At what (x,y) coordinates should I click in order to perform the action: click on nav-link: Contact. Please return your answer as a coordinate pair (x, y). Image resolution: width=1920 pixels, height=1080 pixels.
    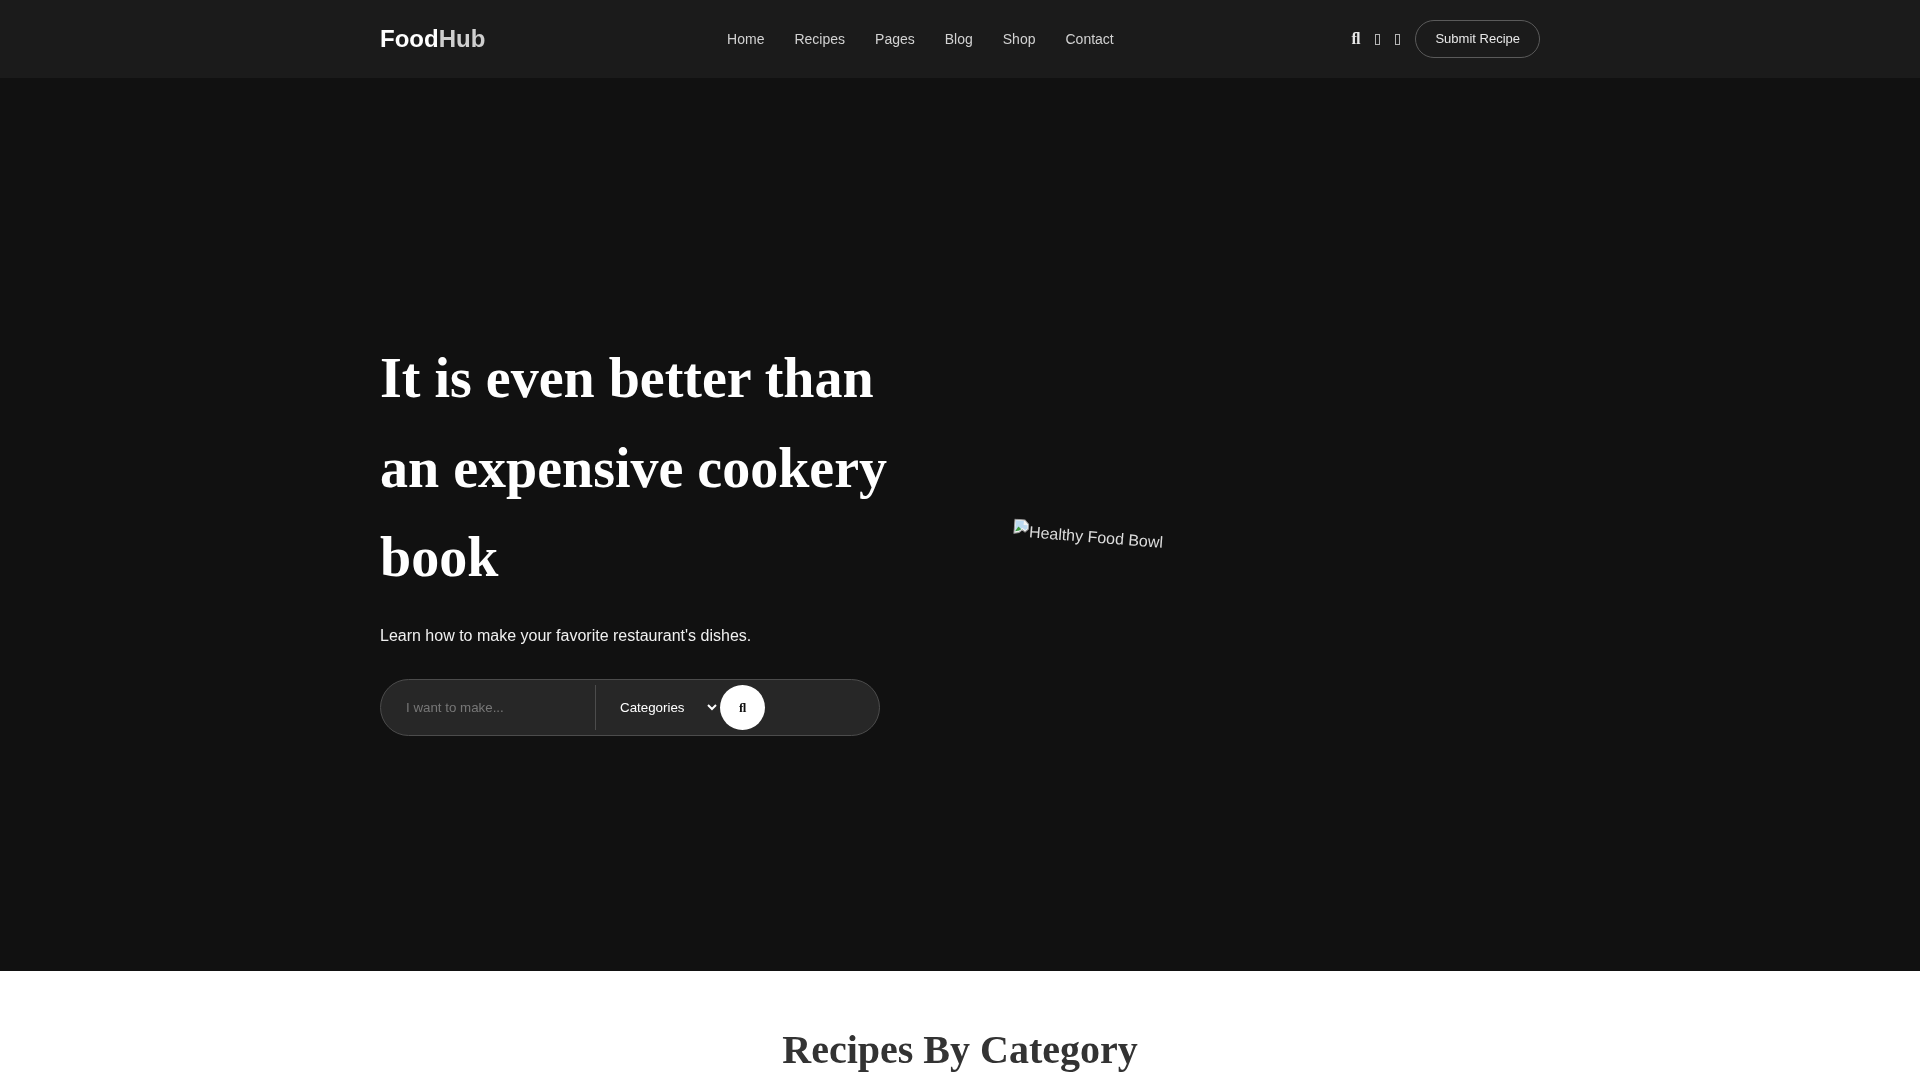
    Looking at the image, I should click on (1089, 39).